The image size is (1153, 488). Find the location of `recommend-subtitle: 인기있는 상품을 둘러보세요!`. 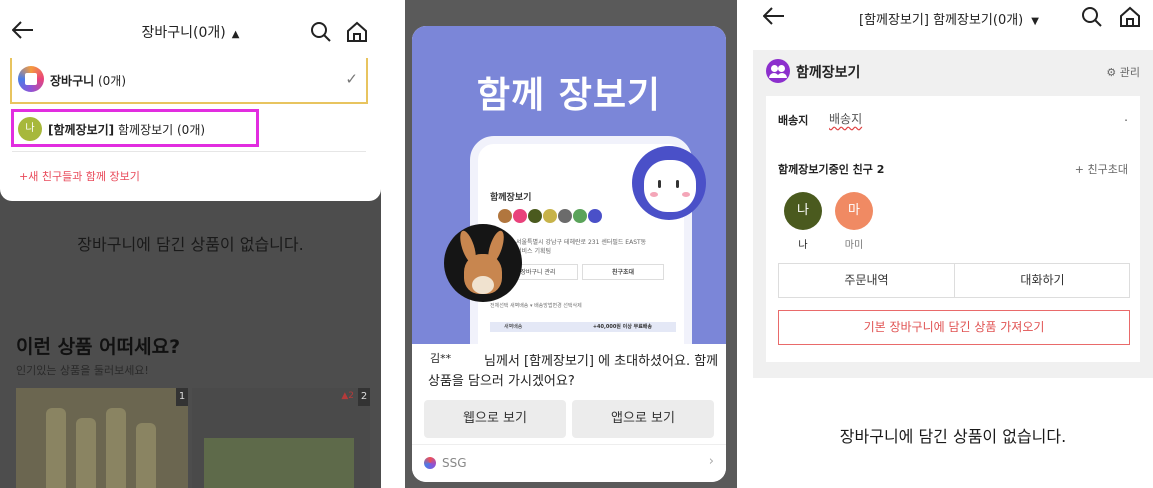

recommend-subtitle: 인기있는 상품을 둘러보세요! is located at coordinates (82, 370).